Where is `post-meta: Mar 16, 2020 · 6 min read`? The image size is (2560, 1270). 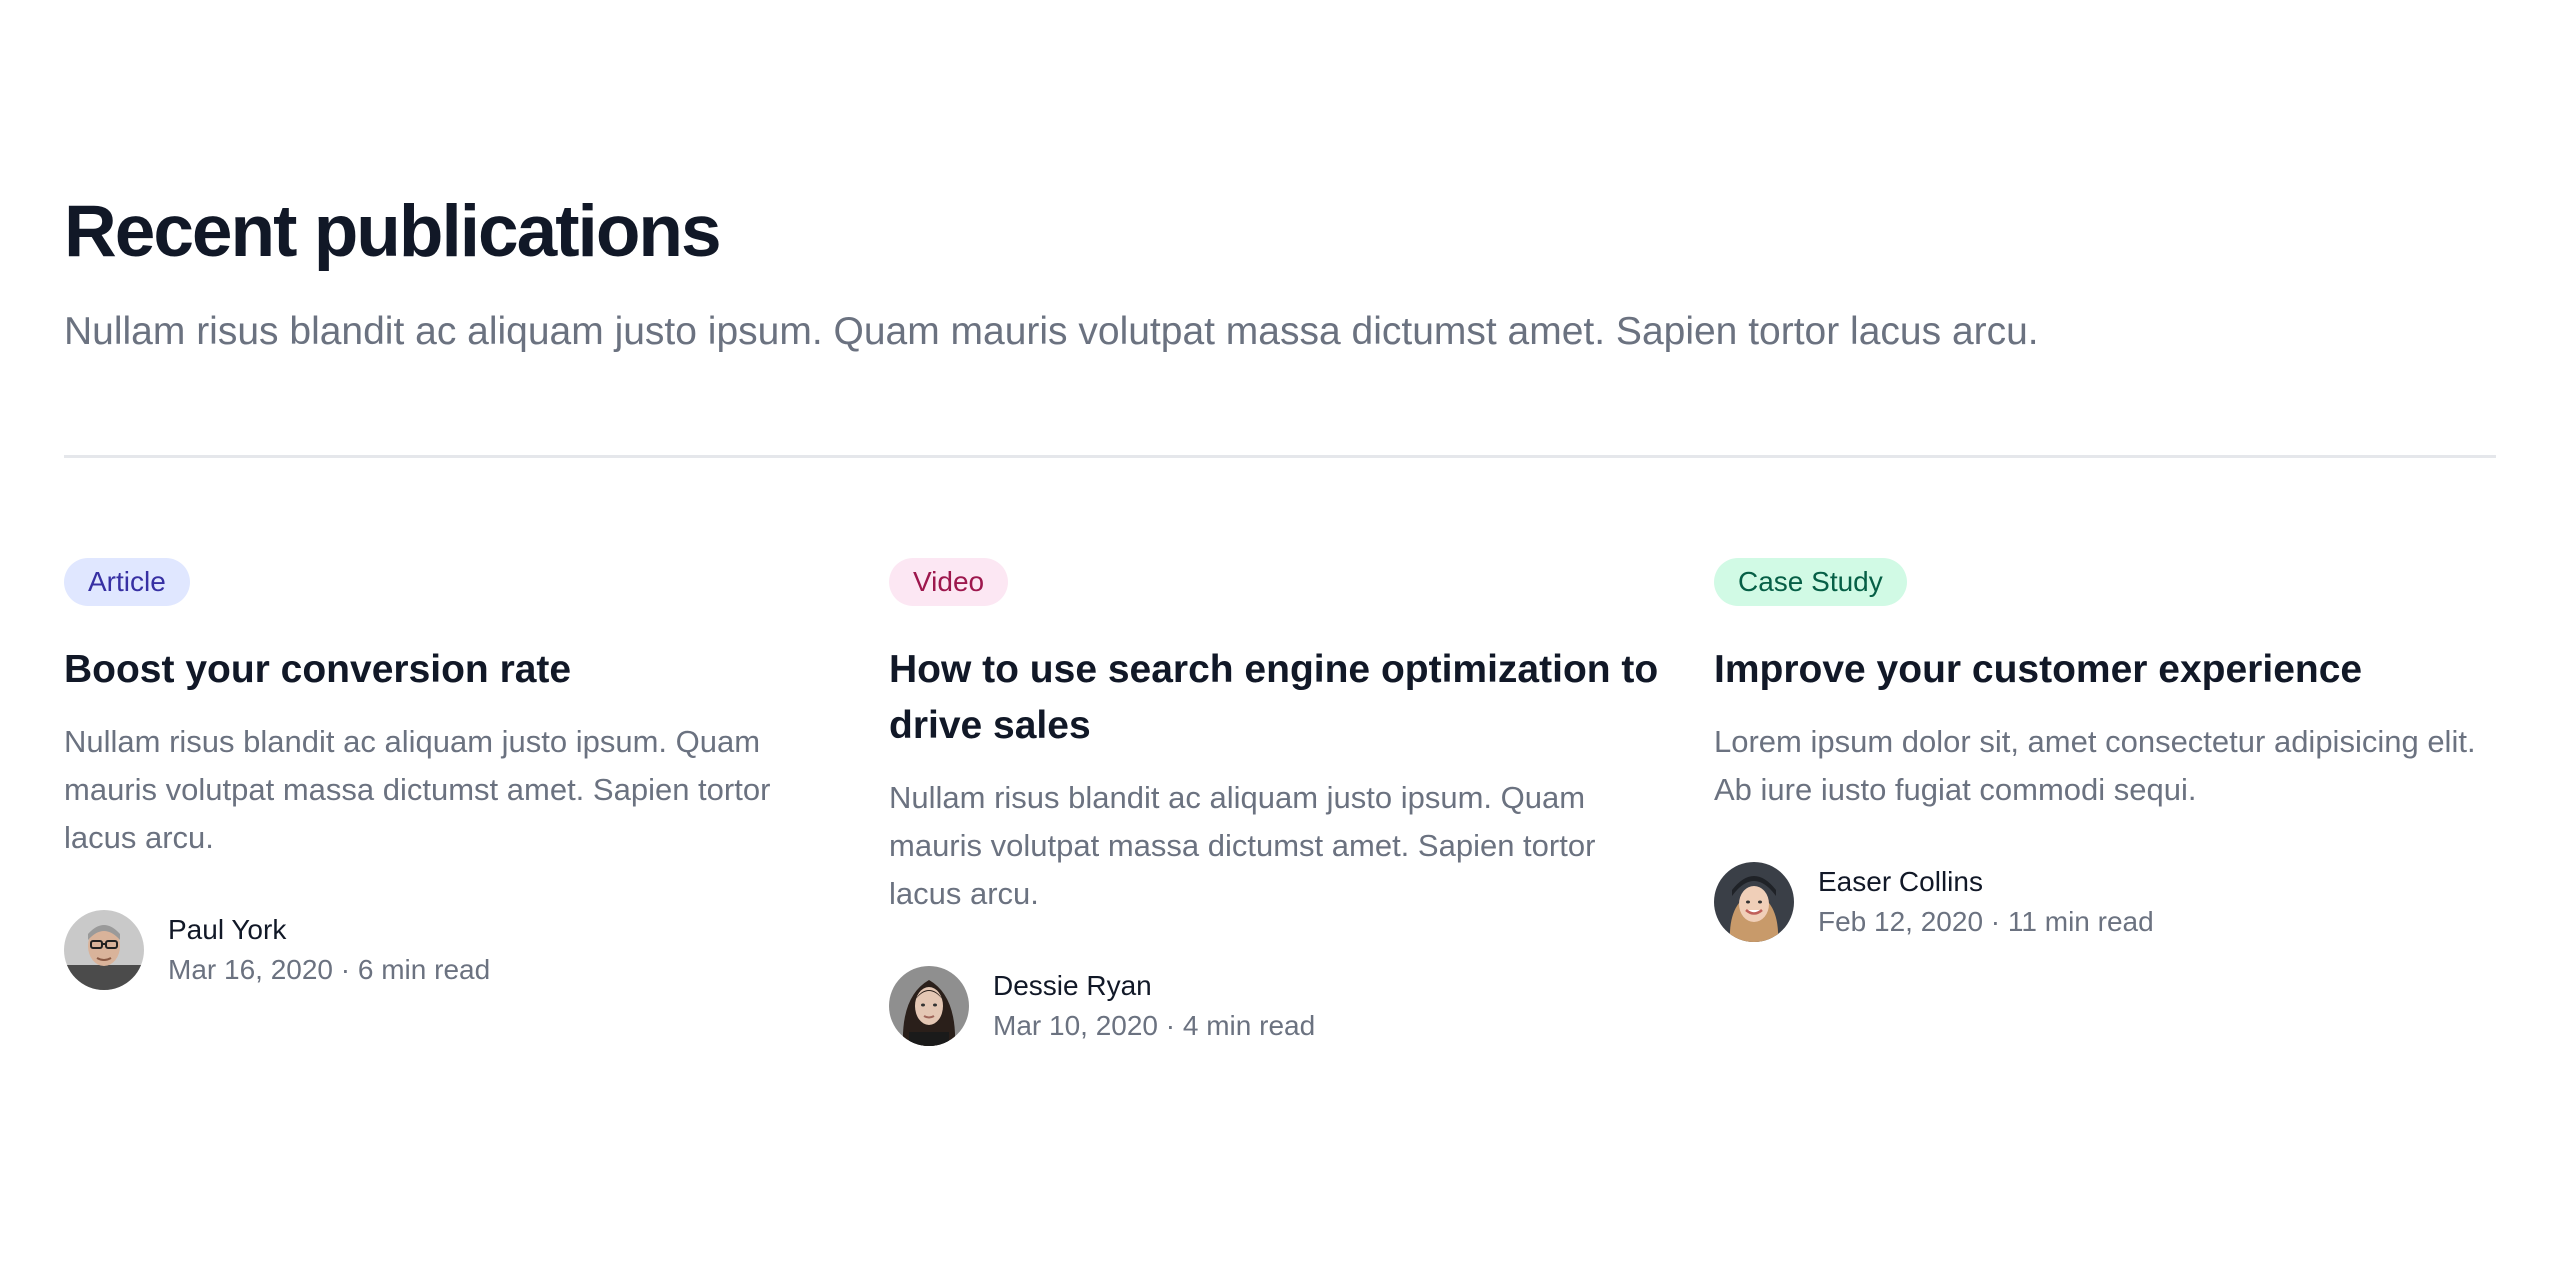 post-meta: Mar 16, 2020 · 6 min read is located at coordinates (329, 969).